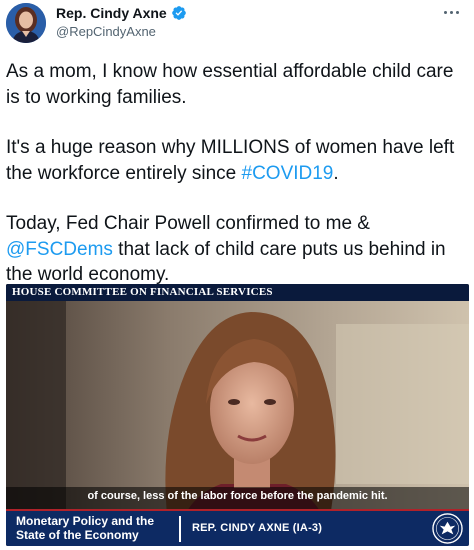 This screenshot has width=474, height=550. I want to click on committee-banner-text: HOUSE COMMITTEE ON FINANCIAL SERVICES, so click(142, 292).